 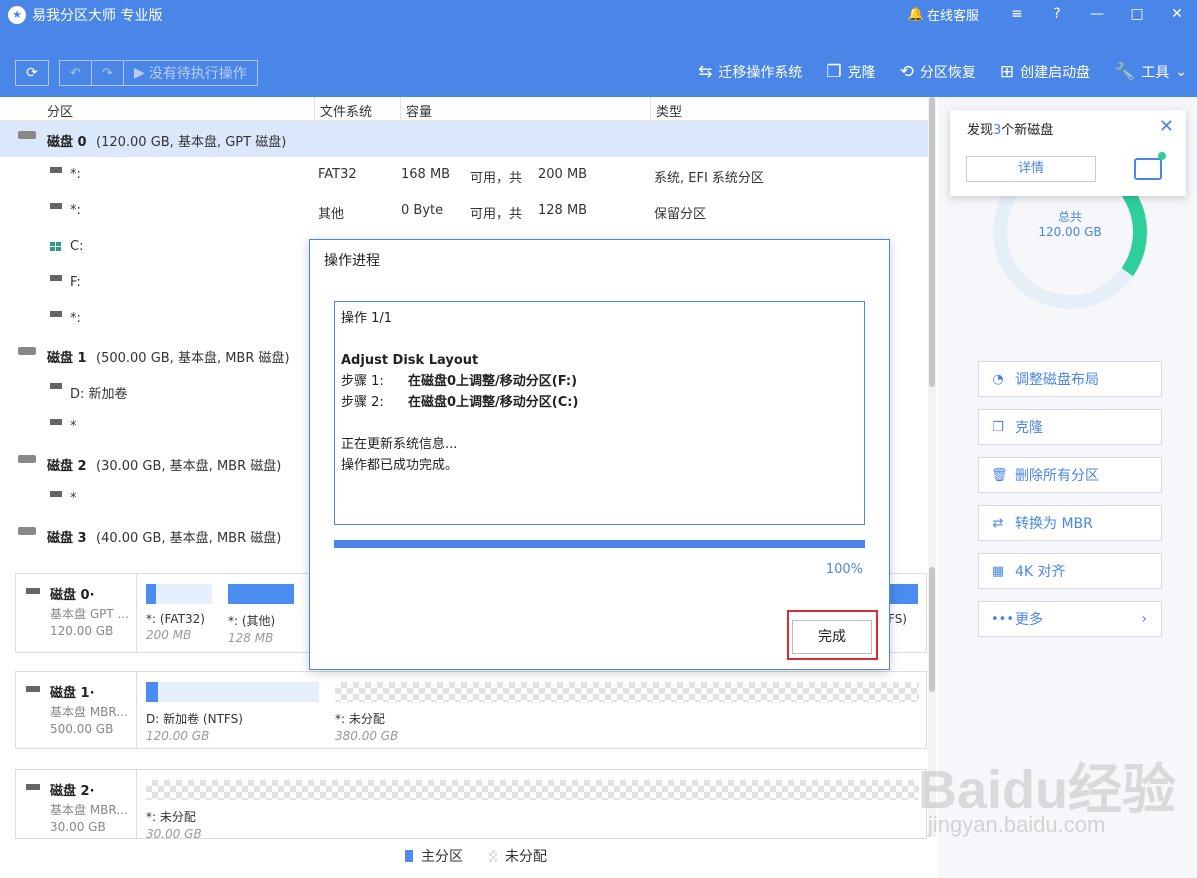 What do you see at coordinates (1040, 572) in the screenshot?
I see `action-label: 4K 对齐` at bounding box center [1040, 572].